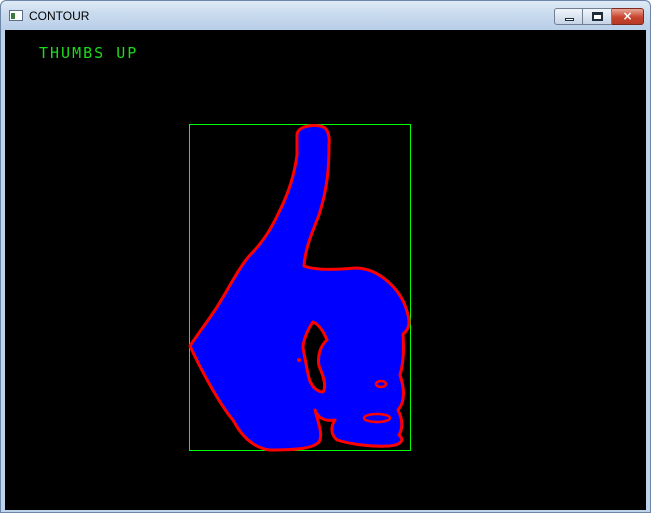  I want to click on caption-buttons: ×, so click(599, 16).